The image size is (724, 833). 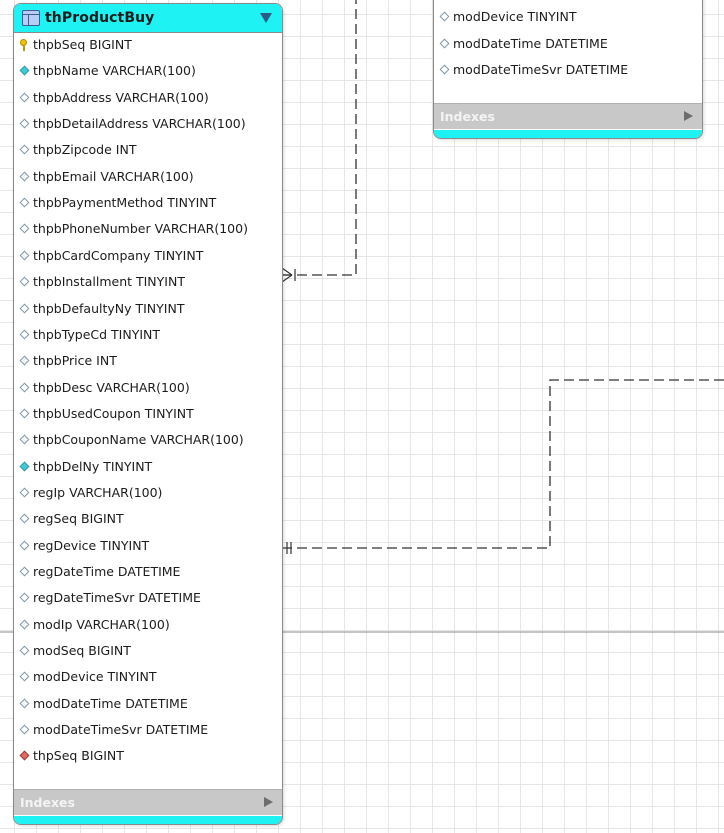 I want to click on column-row: thpbPrice INT, so click(x=144, y=361).